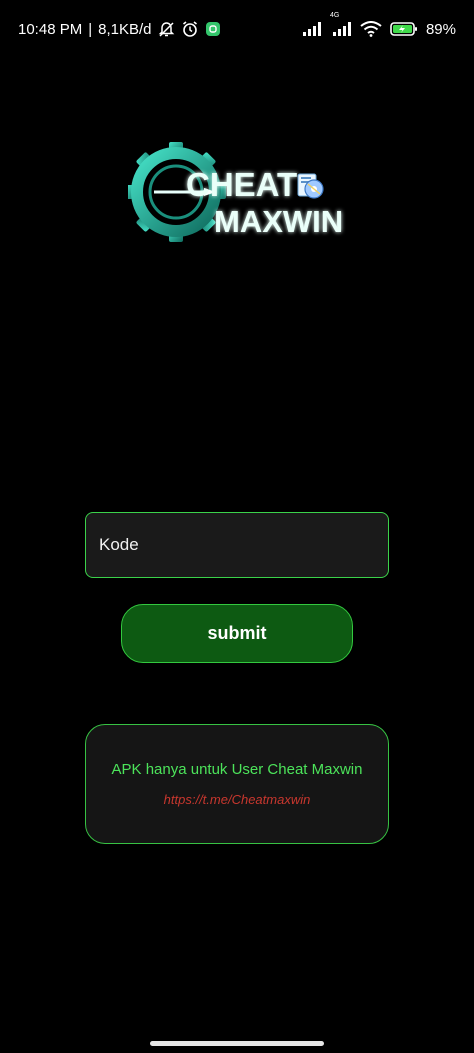 The height and width of the screenshot is (1053, 474). I want to click on app-notification-icon, so click(213, 29).